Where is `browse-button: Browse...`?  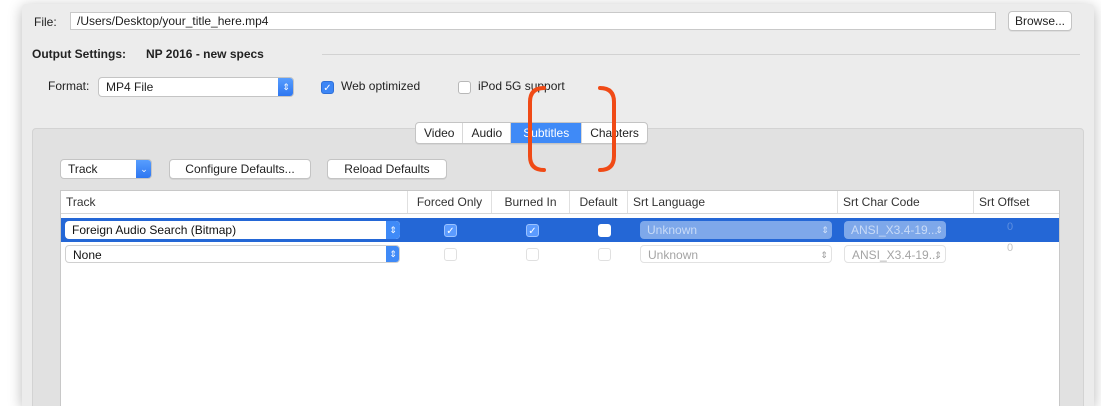 browse-button: Browse... is located at coordinates (1040, 21).